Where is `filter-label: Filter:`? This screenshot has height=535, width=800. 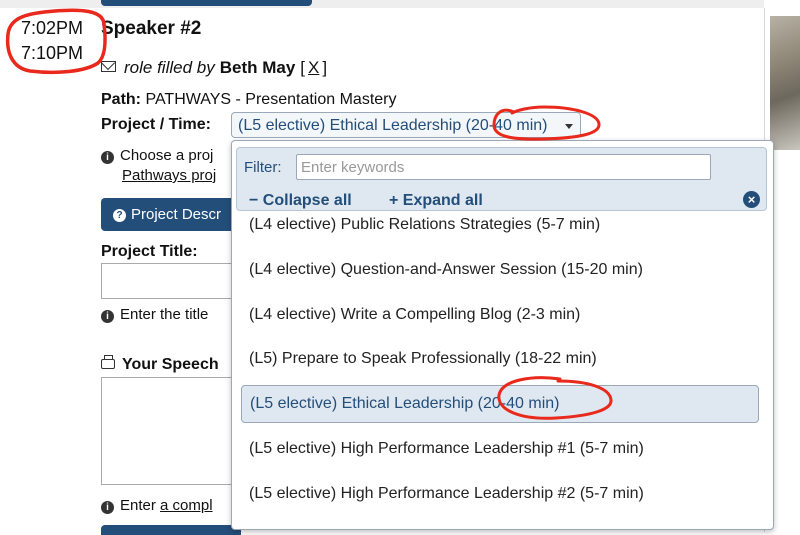
filter-label: Filter: is located at coordinates (263, 167).